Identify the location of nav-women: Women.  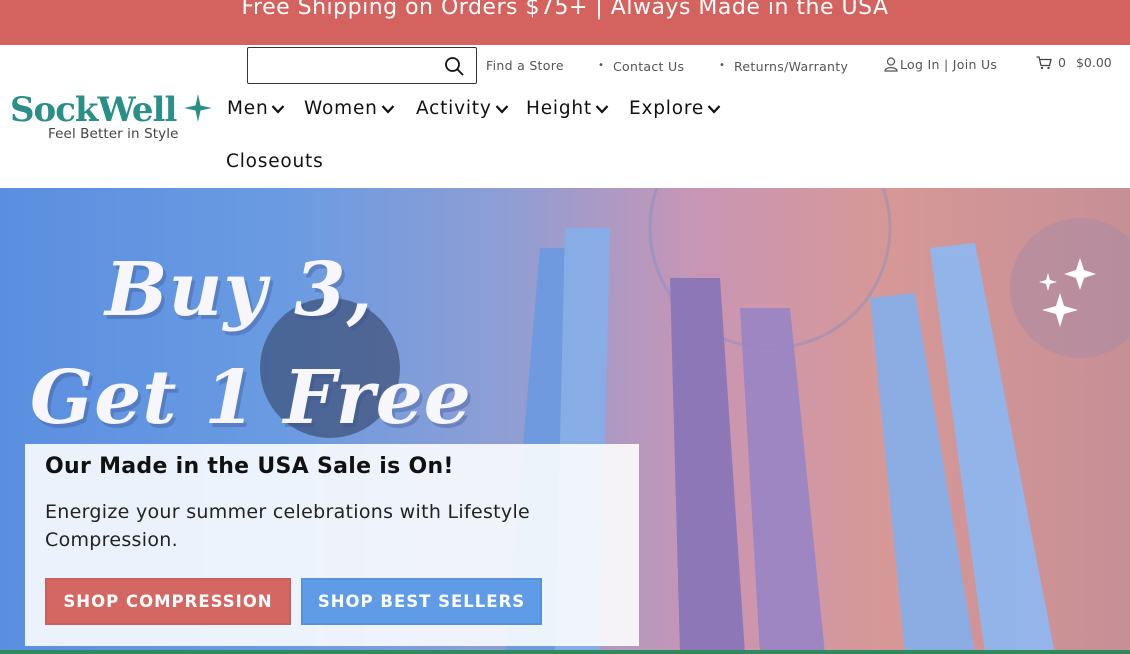
(349, 108).